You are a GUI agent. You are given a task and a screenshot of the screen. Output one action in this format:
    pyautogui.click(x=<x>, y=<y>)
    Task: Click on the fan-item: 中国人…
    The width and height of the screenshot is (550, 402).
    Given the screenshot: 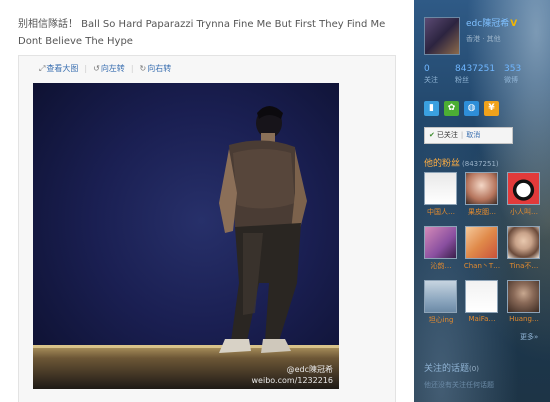 What is the action you would take?
    pyautogui.click(x=440, y=194)
    